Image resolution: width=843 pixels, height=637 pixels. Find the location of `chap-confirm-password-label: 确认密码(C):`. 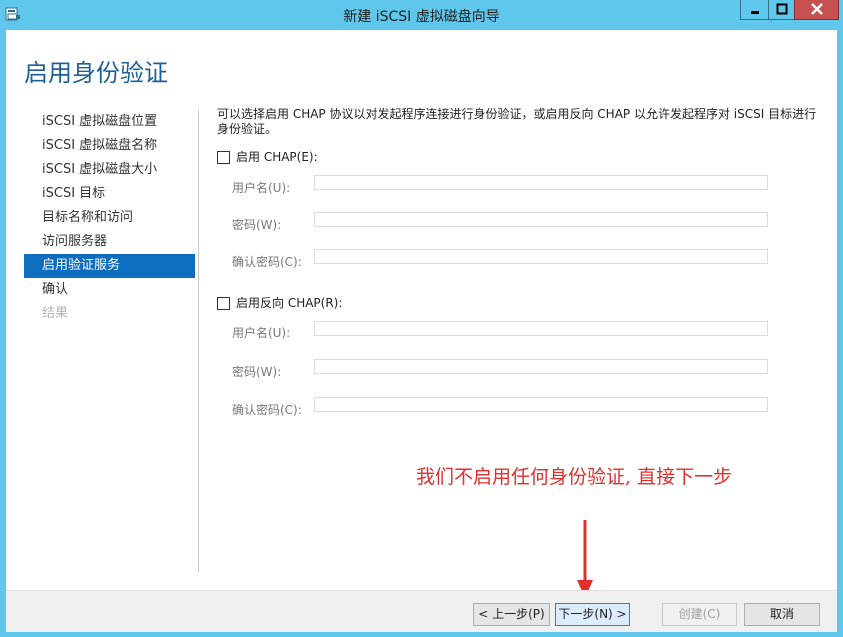

chap-confirm-password-label: 确认密码(C): is located at coordinates (267, 262).